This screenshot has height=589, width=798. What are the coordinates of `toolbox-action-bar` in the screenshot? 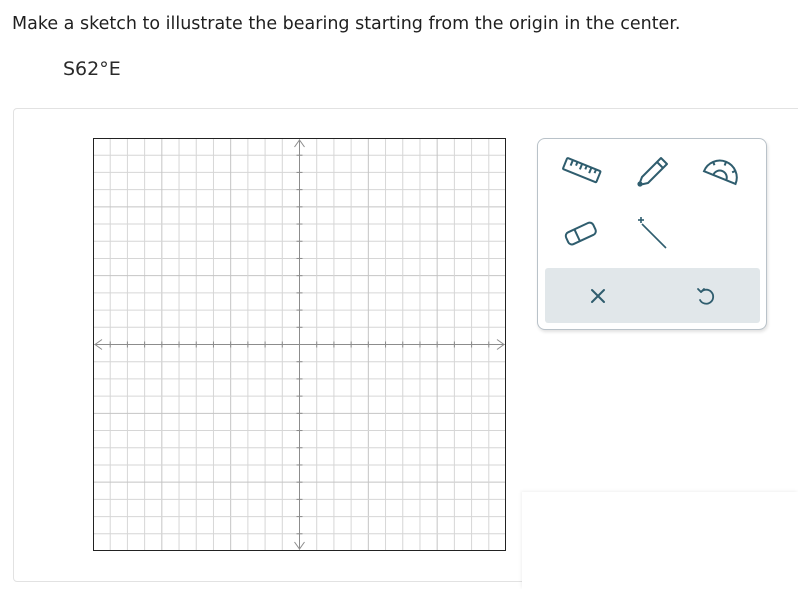 It's located at (652, 295).